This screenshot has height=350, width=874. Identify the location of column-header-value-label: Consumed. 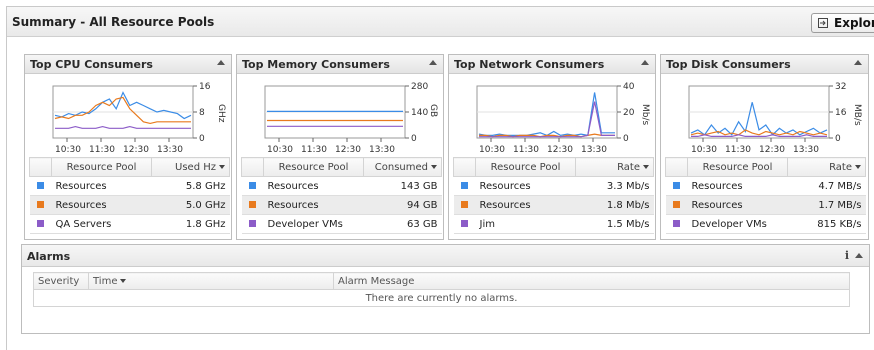
(401, 167).